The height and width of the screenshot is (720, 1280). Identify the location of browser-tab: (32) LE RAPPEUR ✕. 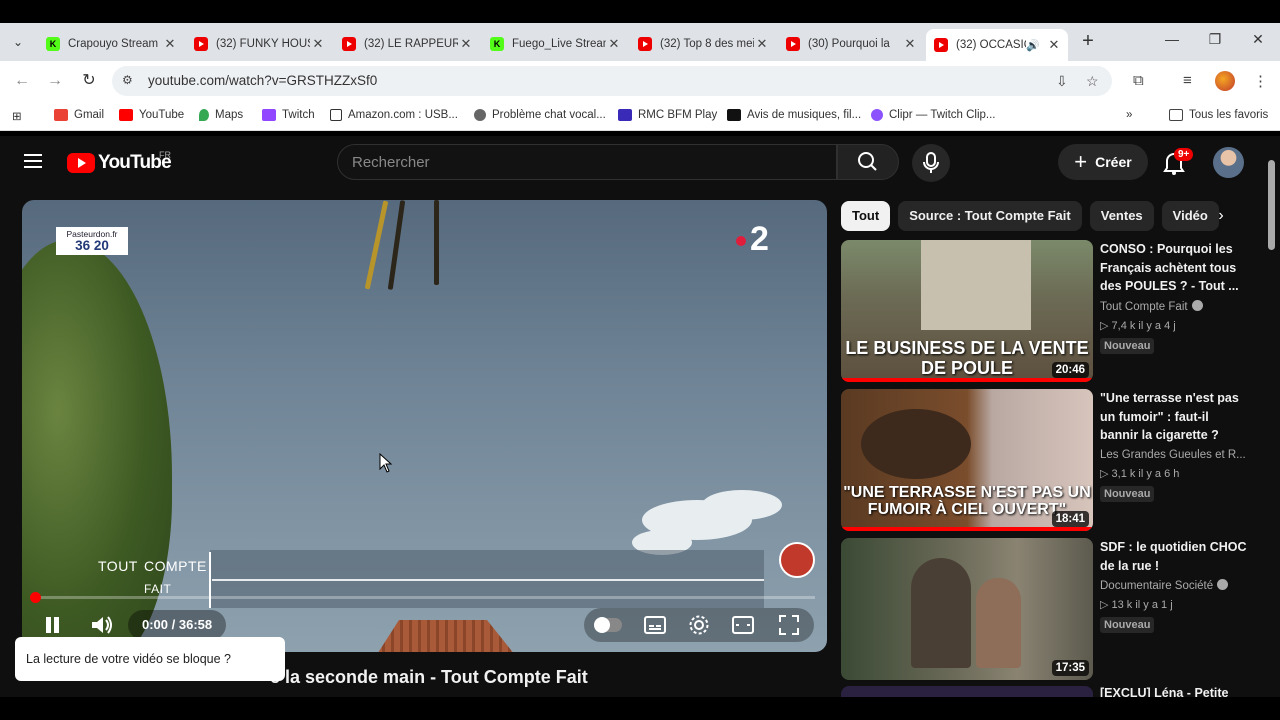
(407, 44).